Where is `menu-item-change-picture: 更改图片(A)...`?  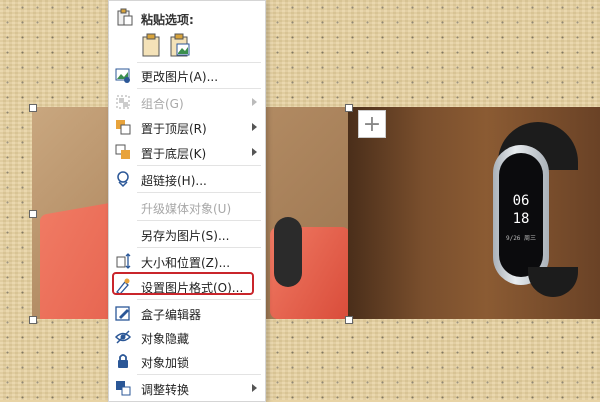
menu-item-change-picture: 更改图片(A)... is located at coordinates (187, 75).